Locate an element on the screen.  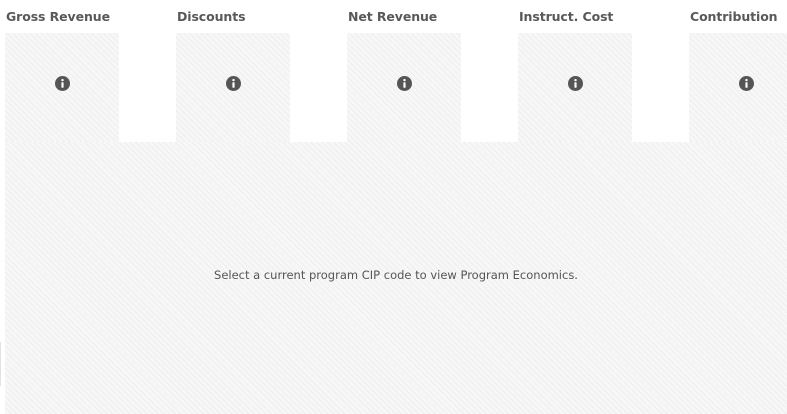
kpi-tile-discounts is located at coordinates (233, 89).